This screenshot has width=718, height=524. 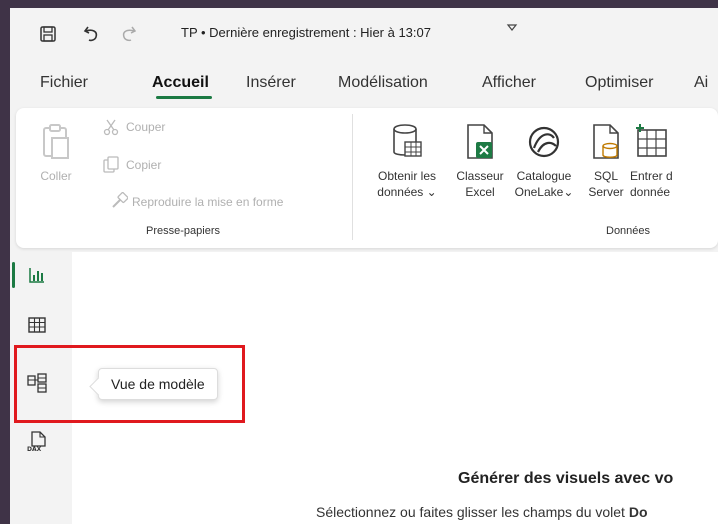 I want to click on highlight-box, so click(x=129, y=384).